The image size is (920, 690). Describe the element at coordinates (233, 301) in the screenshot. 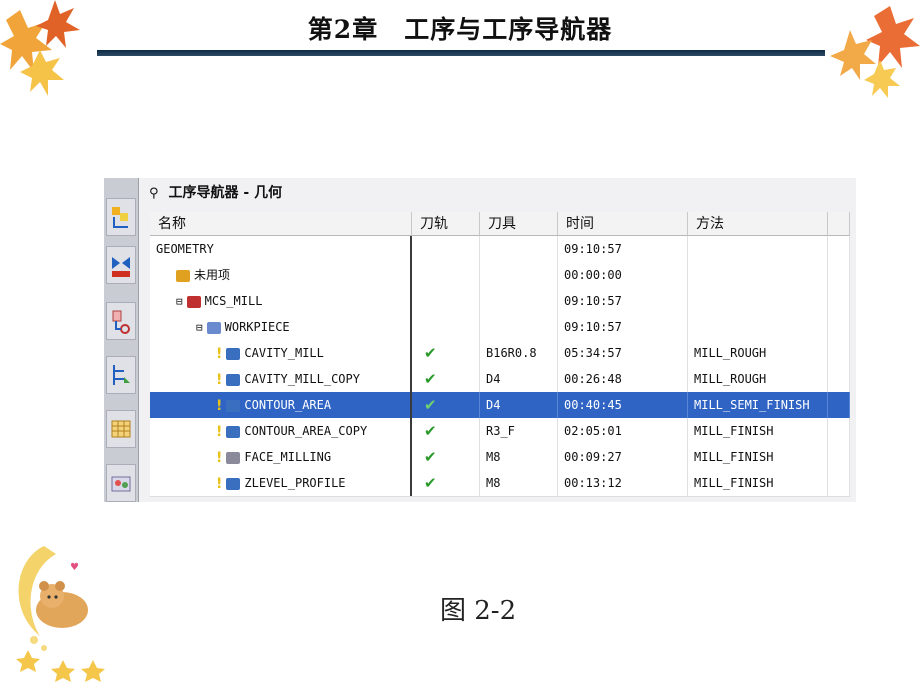

I see `operation-name: MCS_MILL` at that location.